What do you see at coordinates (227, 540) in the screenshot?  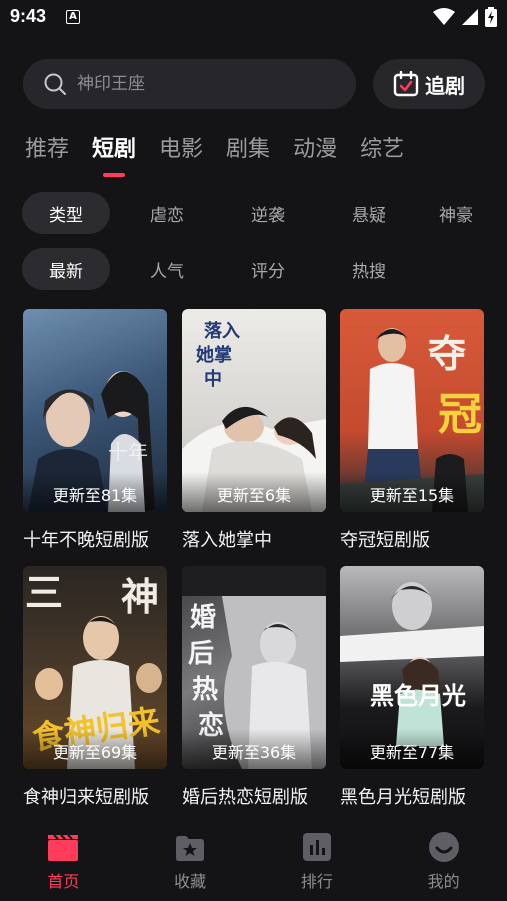 I see `drama-title: 落入她掌中` at bounding box center [227, 540].